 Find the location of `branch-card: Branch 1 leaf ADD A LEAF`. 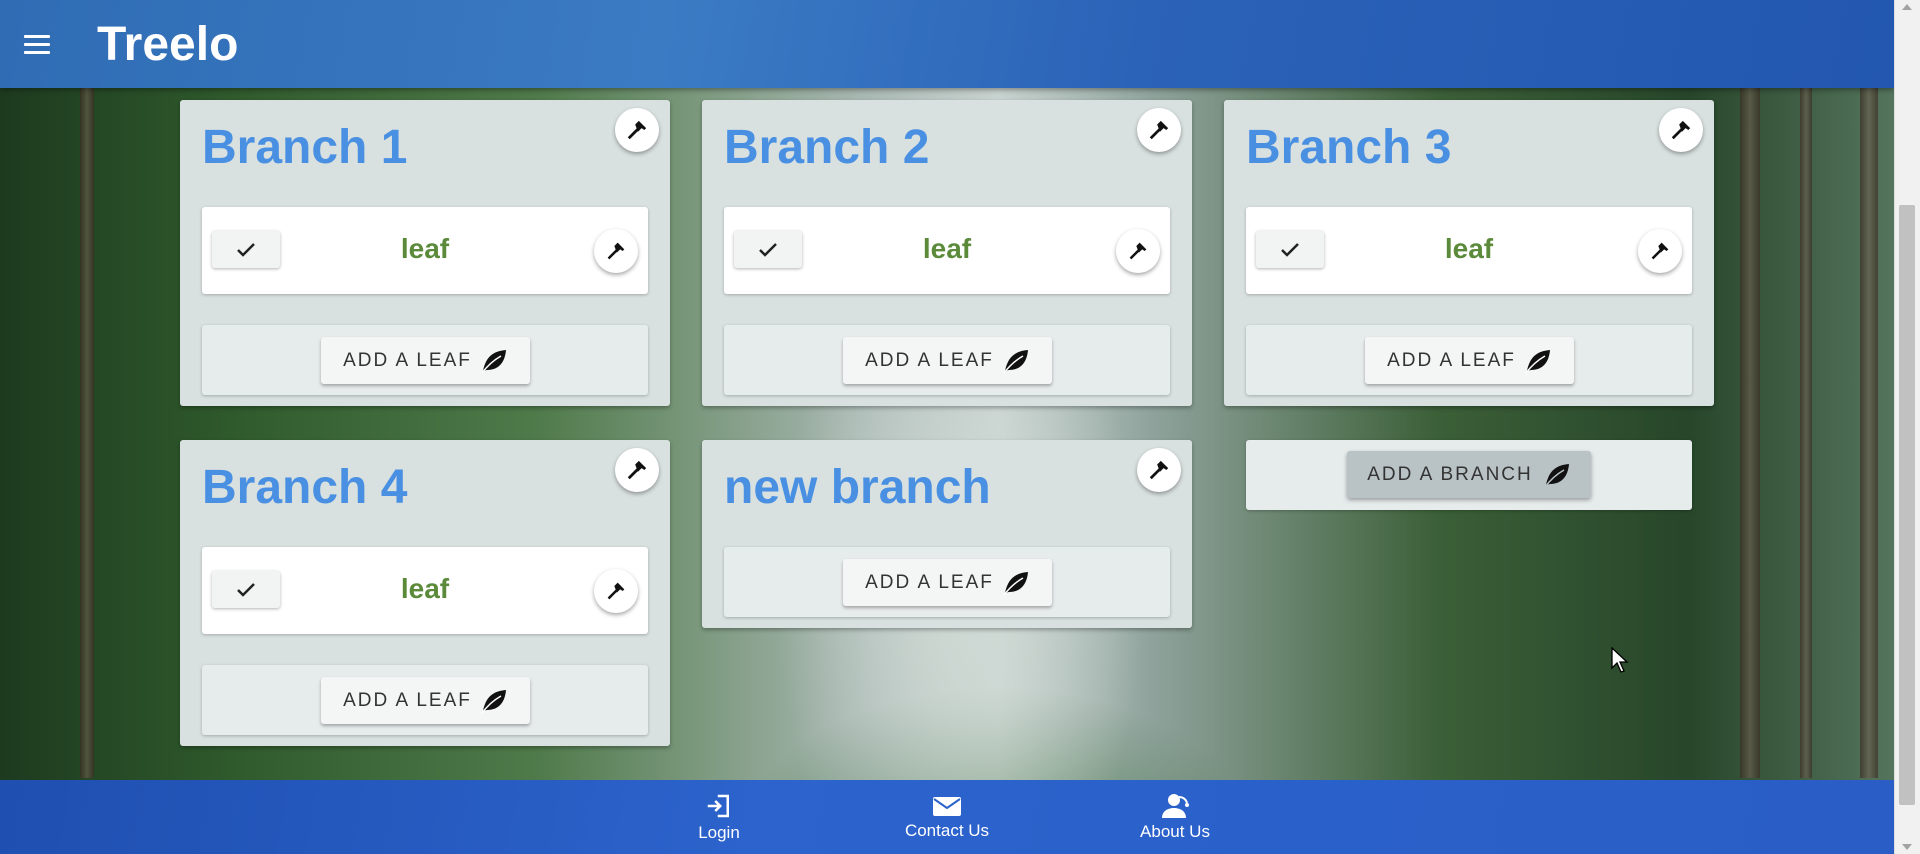

branch-card: Branch 1 leaf ADD A LEAF is located at coordinates (425, 253).